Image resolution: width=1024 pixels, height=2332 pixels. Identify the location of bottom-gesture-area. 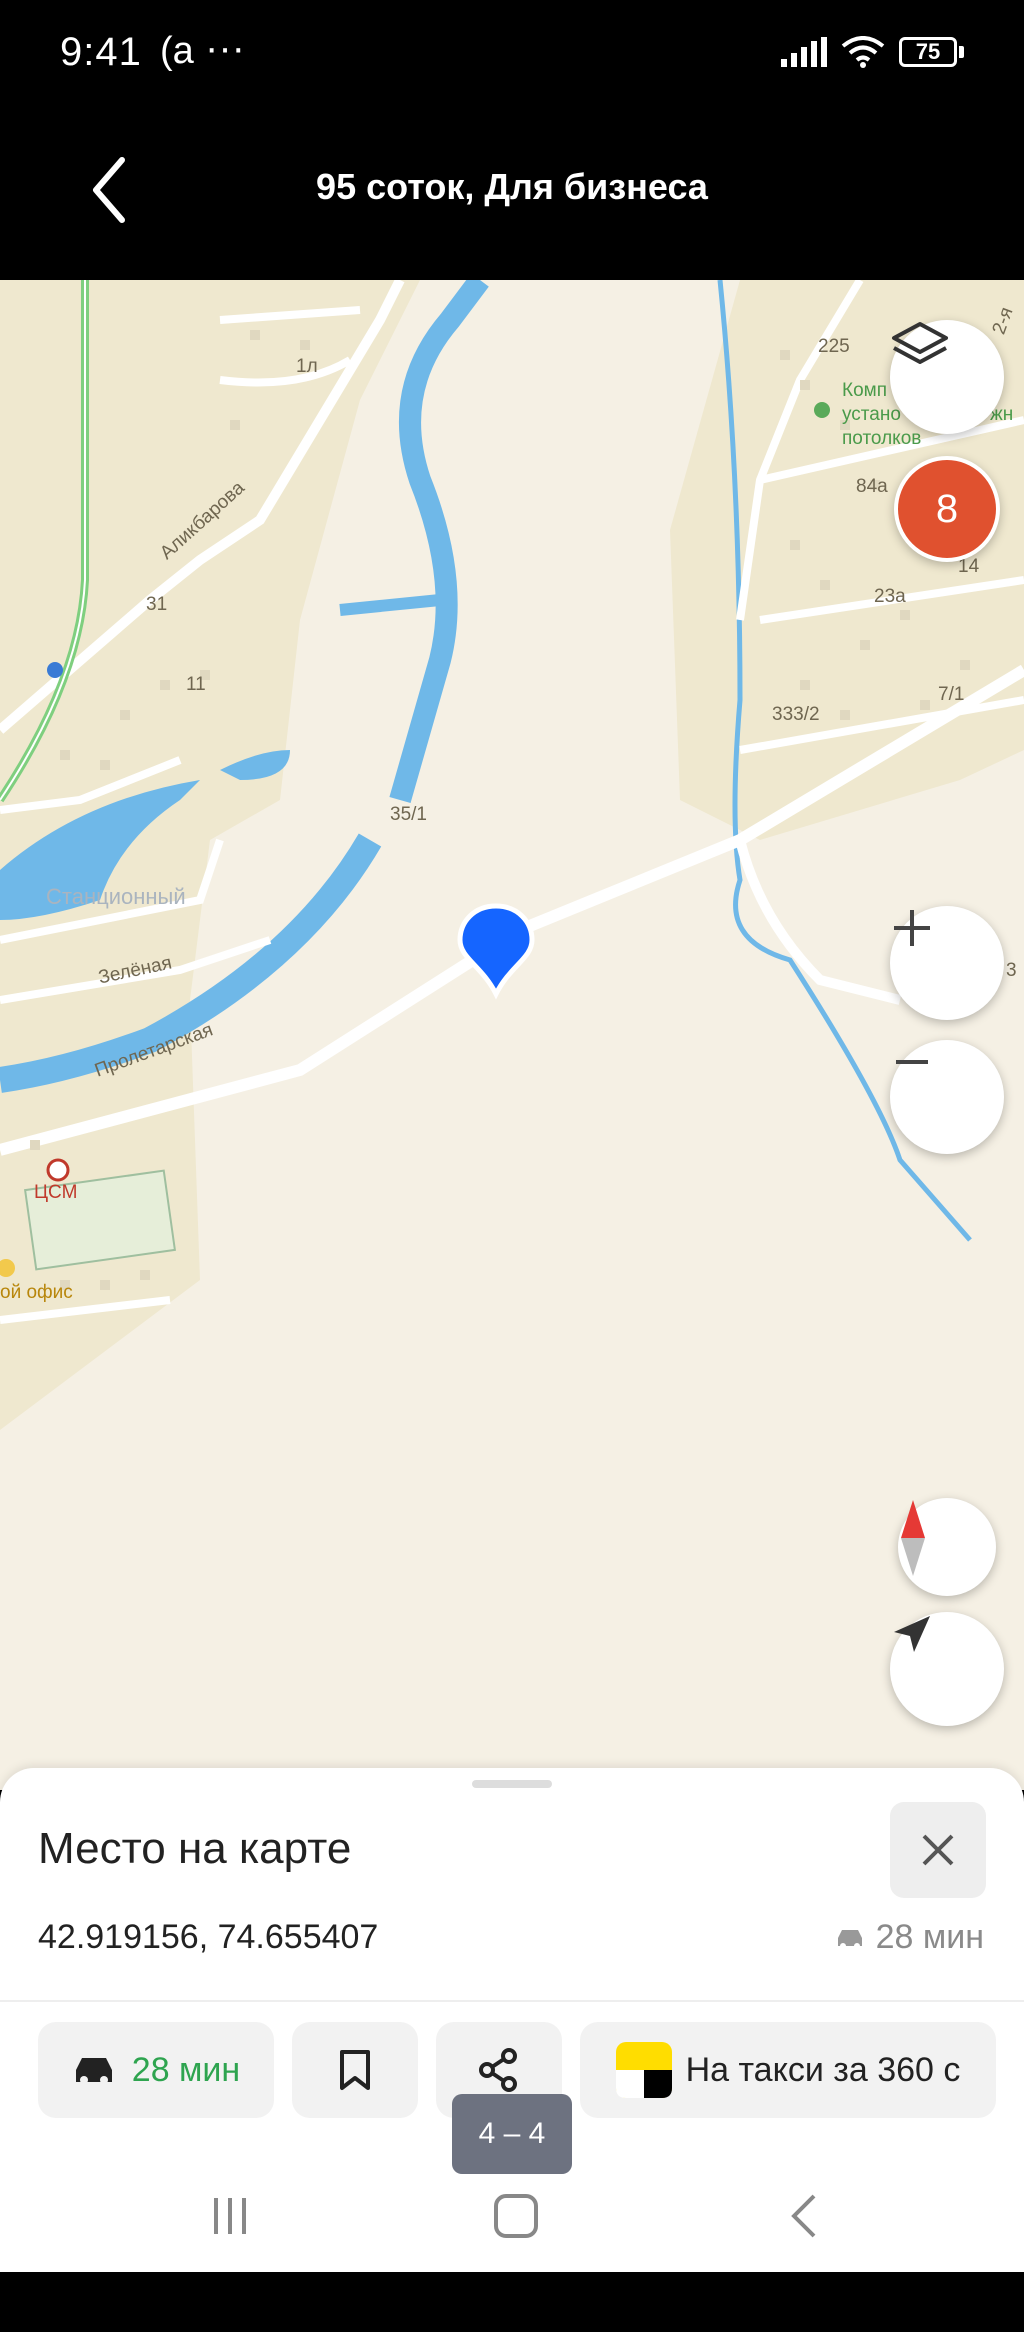
(512, 2302).